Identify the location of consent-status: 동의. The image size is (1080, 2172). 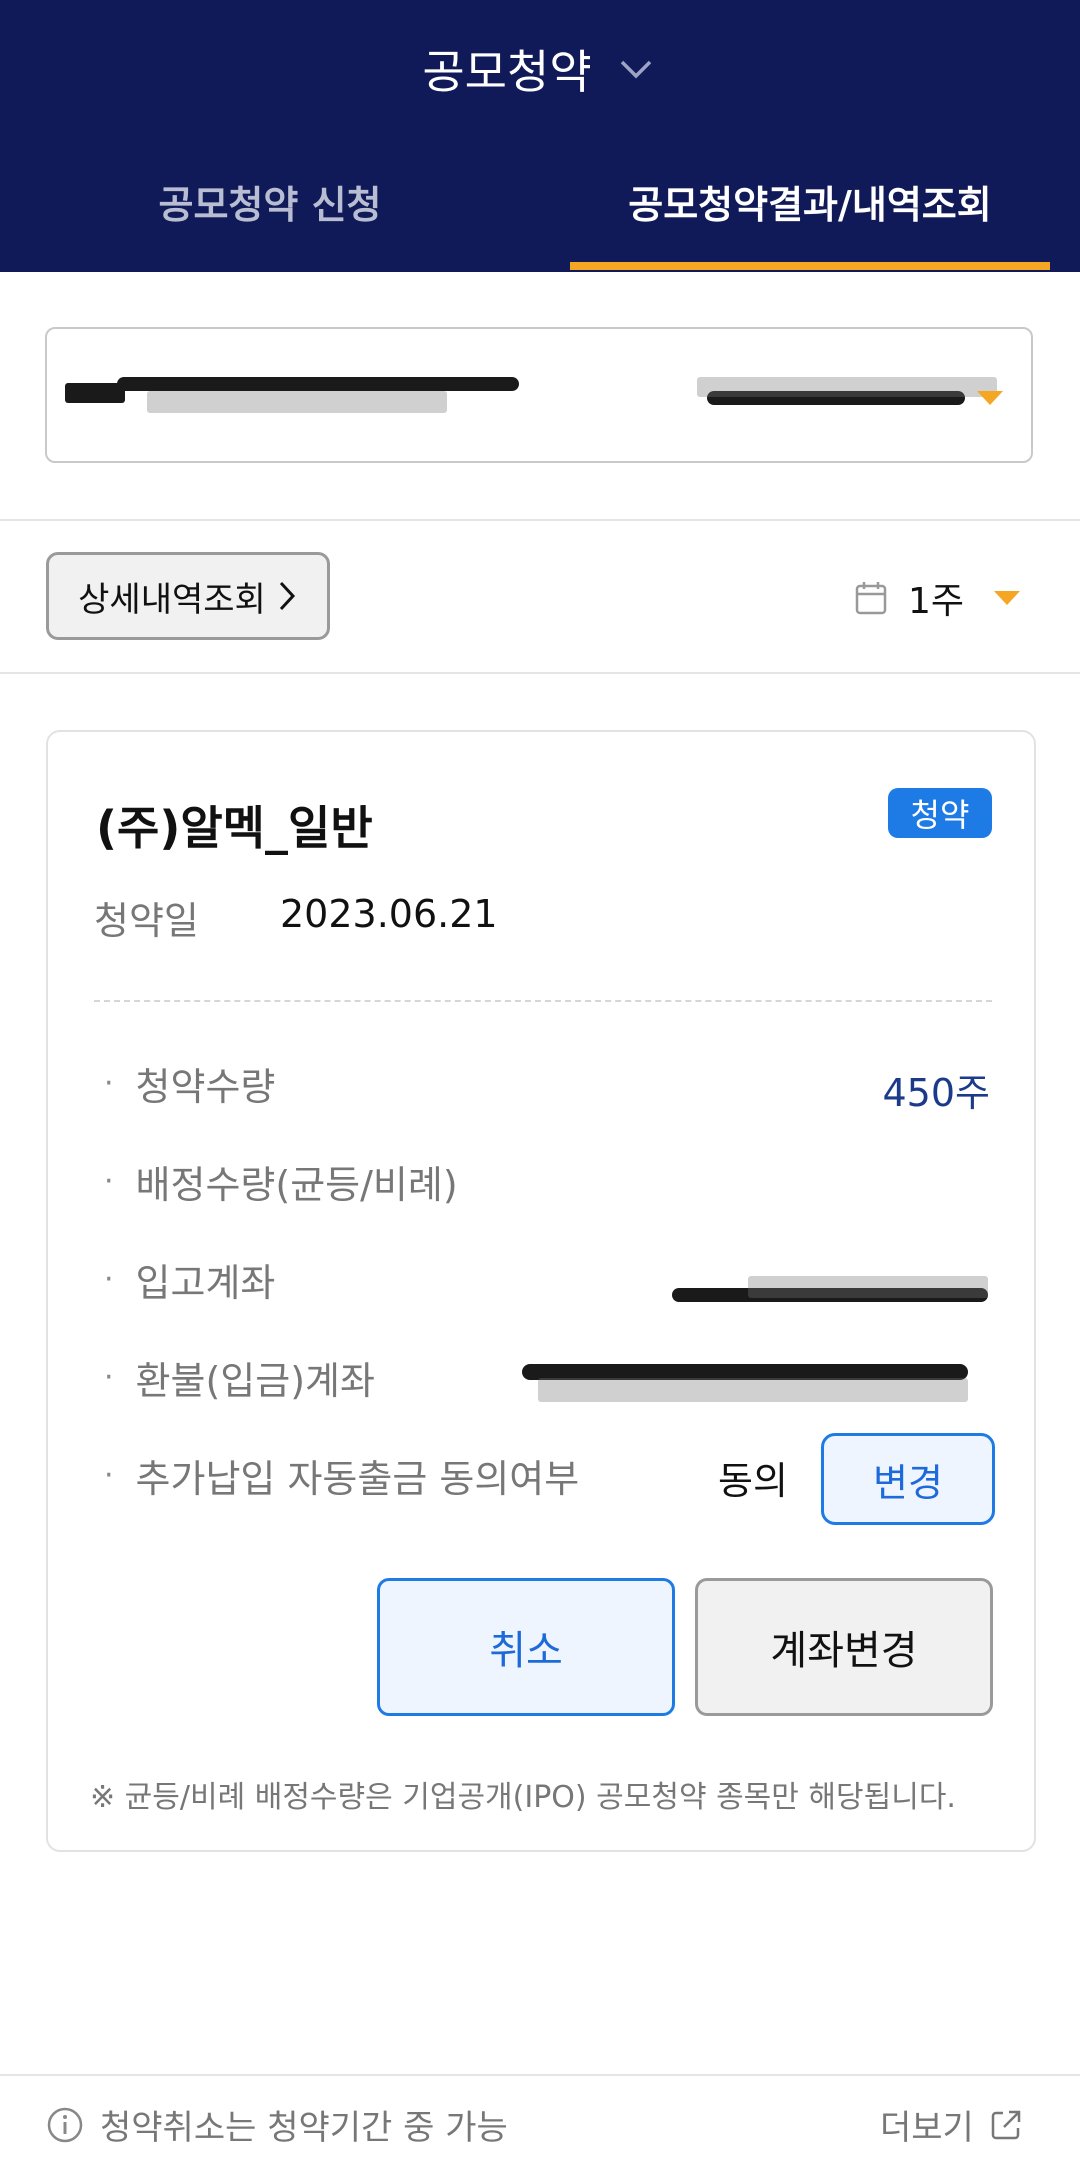
(753, 1481).